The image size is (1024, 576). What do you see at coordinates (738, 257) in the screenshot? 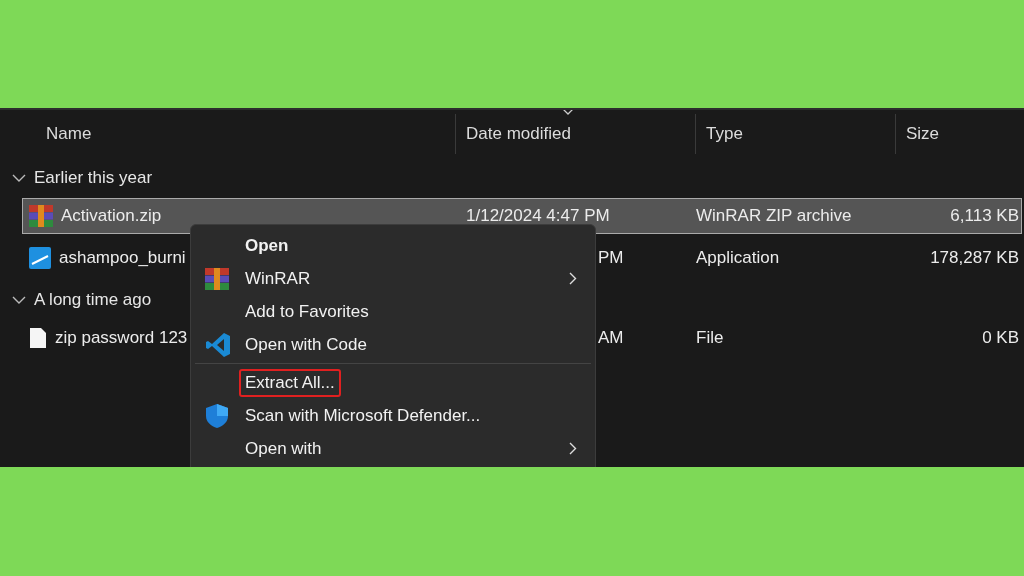
I see `file-type: Application` at bounding box center [738, 257].